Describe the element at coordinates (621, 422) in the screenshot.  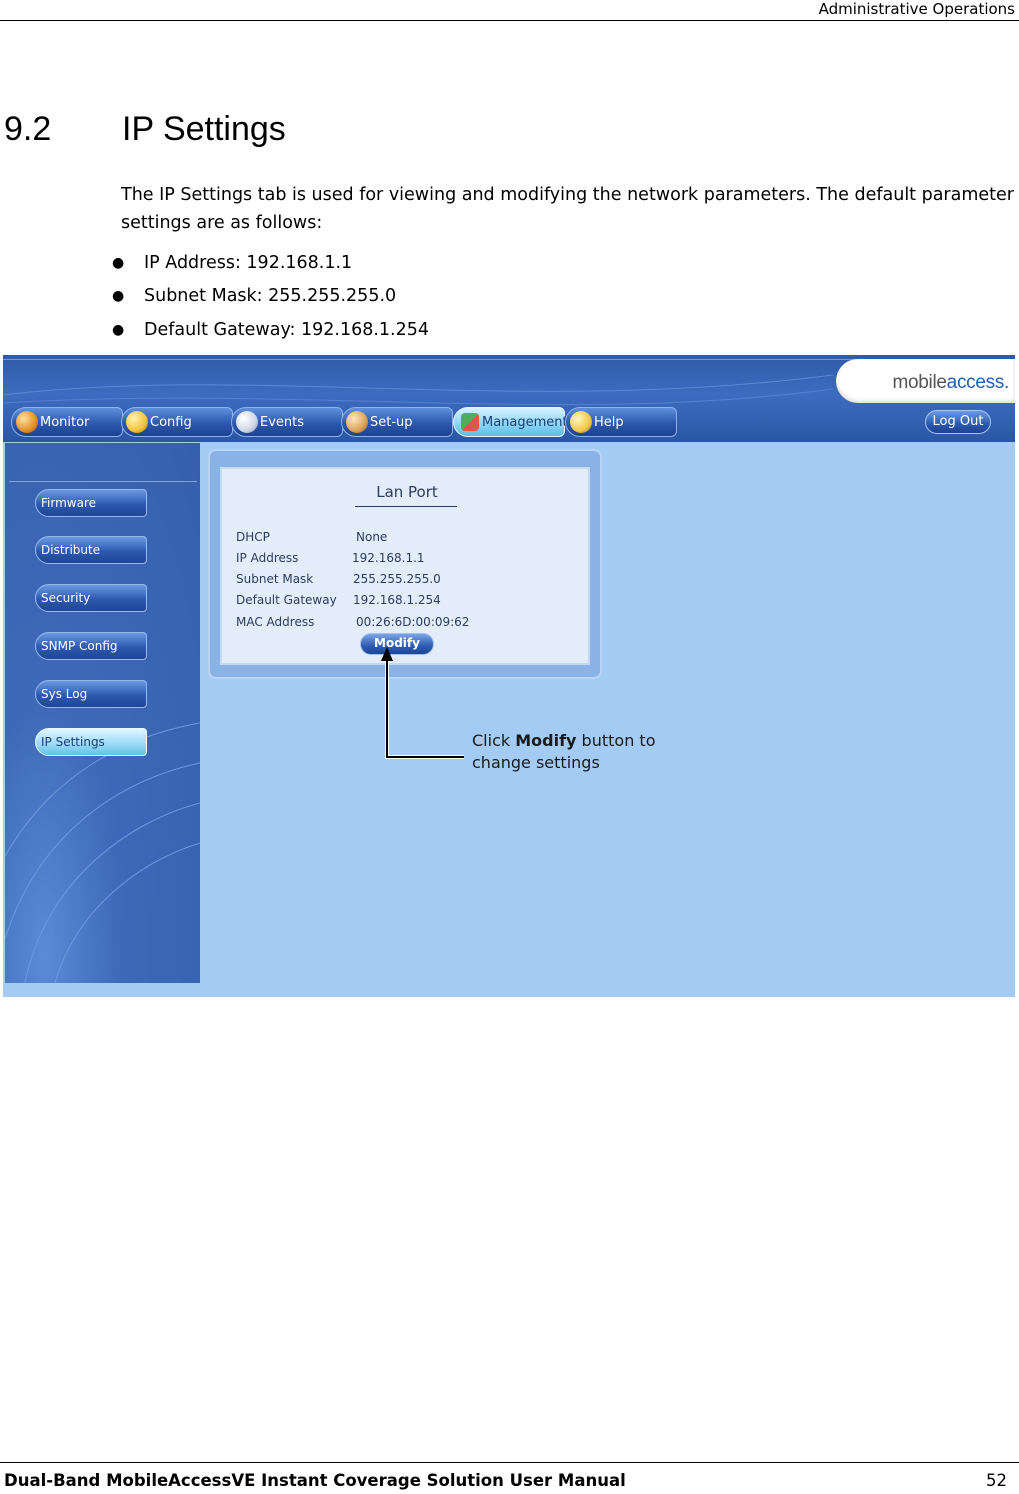
I see `tab-help: Help` at that location.